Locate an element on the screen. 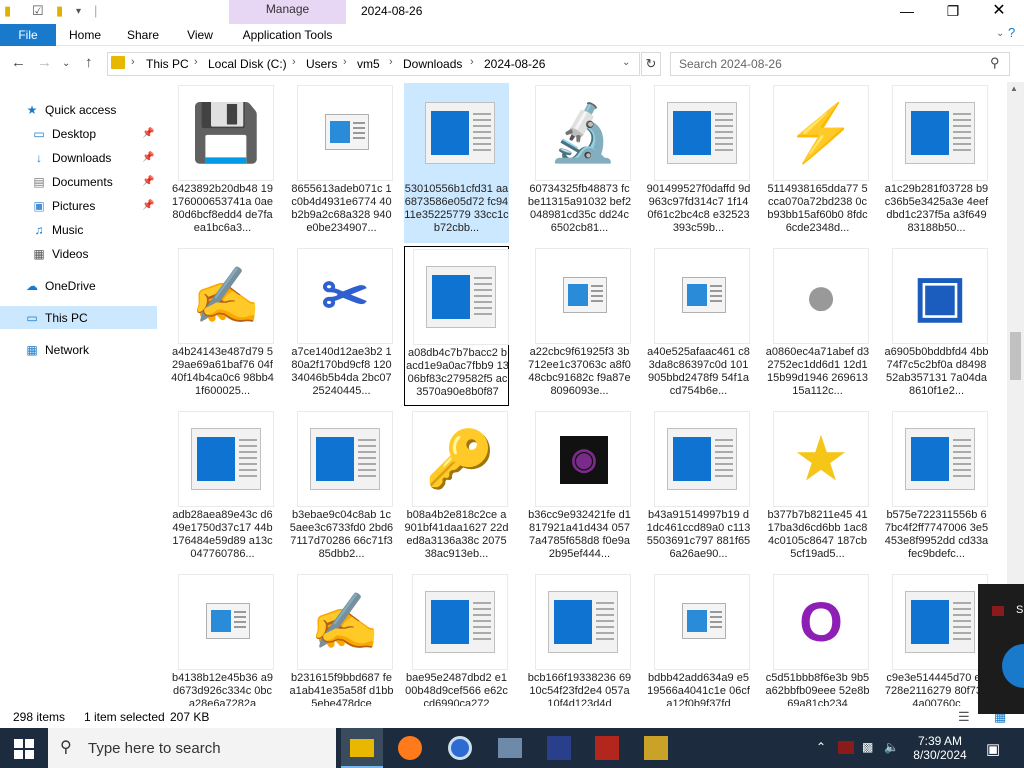  show-hidden-icons-icon: ⌃ is located at coordinates (821, 747).